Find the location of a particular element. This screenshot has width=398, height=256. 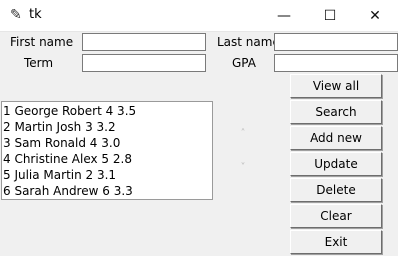

first-name-input is located at coordinates (144, 42).